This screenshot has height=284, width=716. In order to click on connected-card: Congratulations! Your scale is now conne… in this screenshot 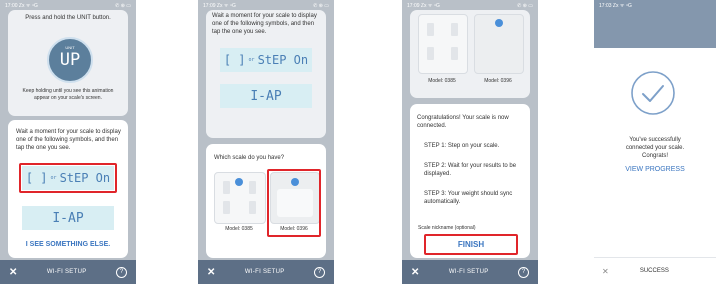, I will do `click(470, 181)`.